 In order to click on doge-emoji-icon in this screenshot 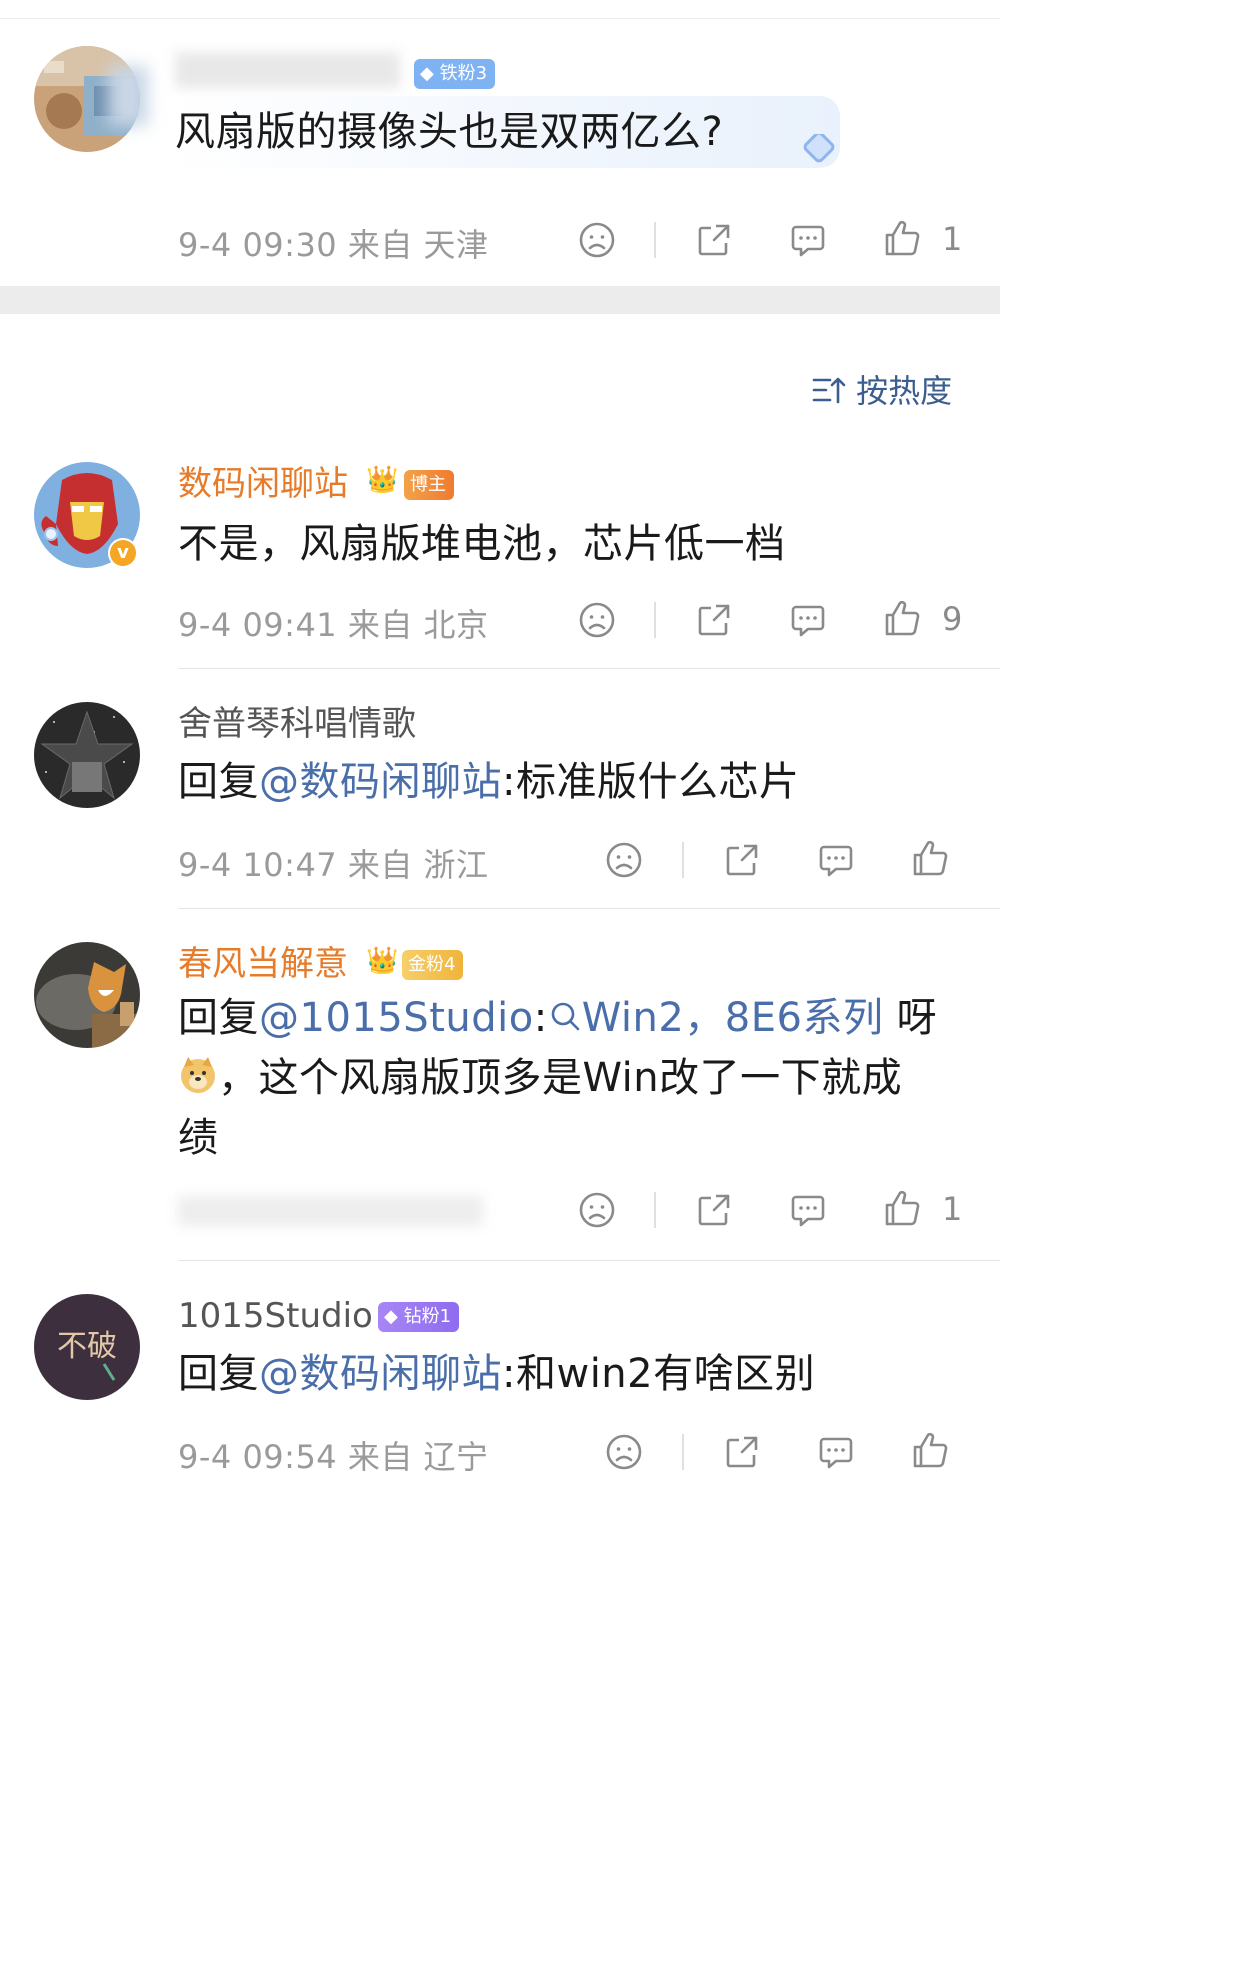, I will do `click(198, 1072)`.